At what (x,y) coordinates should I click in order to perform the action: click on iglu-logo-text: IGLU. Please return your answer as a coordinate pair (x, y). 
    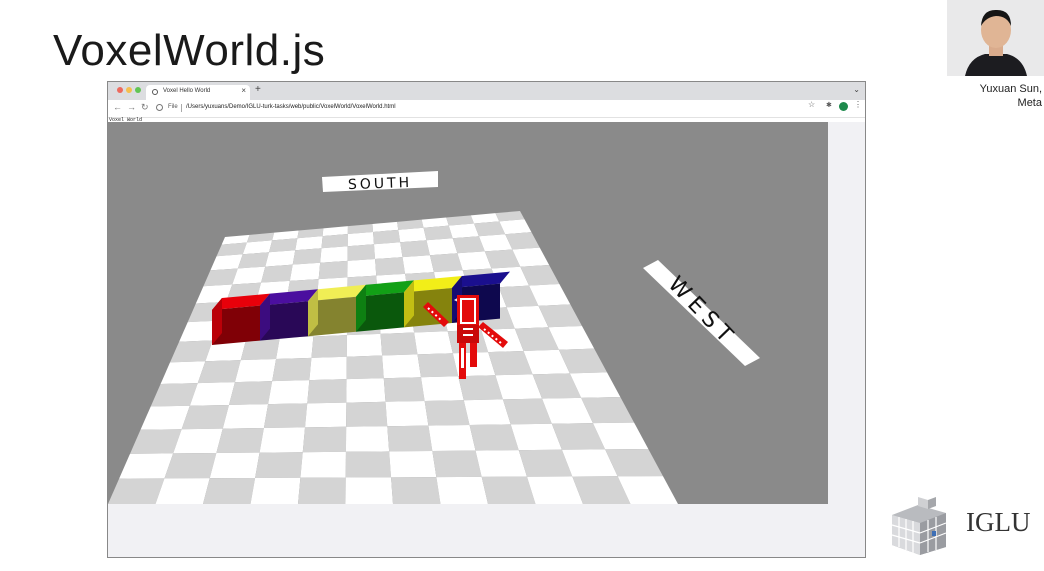
    Looking at the image, I should click on (998, 522).